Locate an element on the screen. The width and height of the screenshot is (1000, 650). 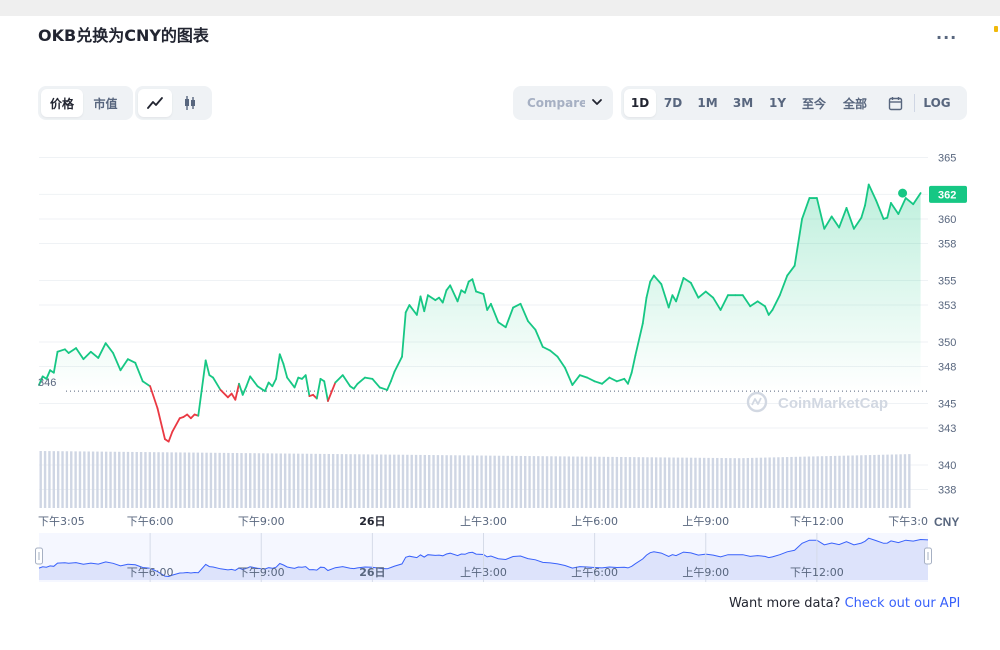
y-tick-label: 340 is located at coordinates (947, 466).